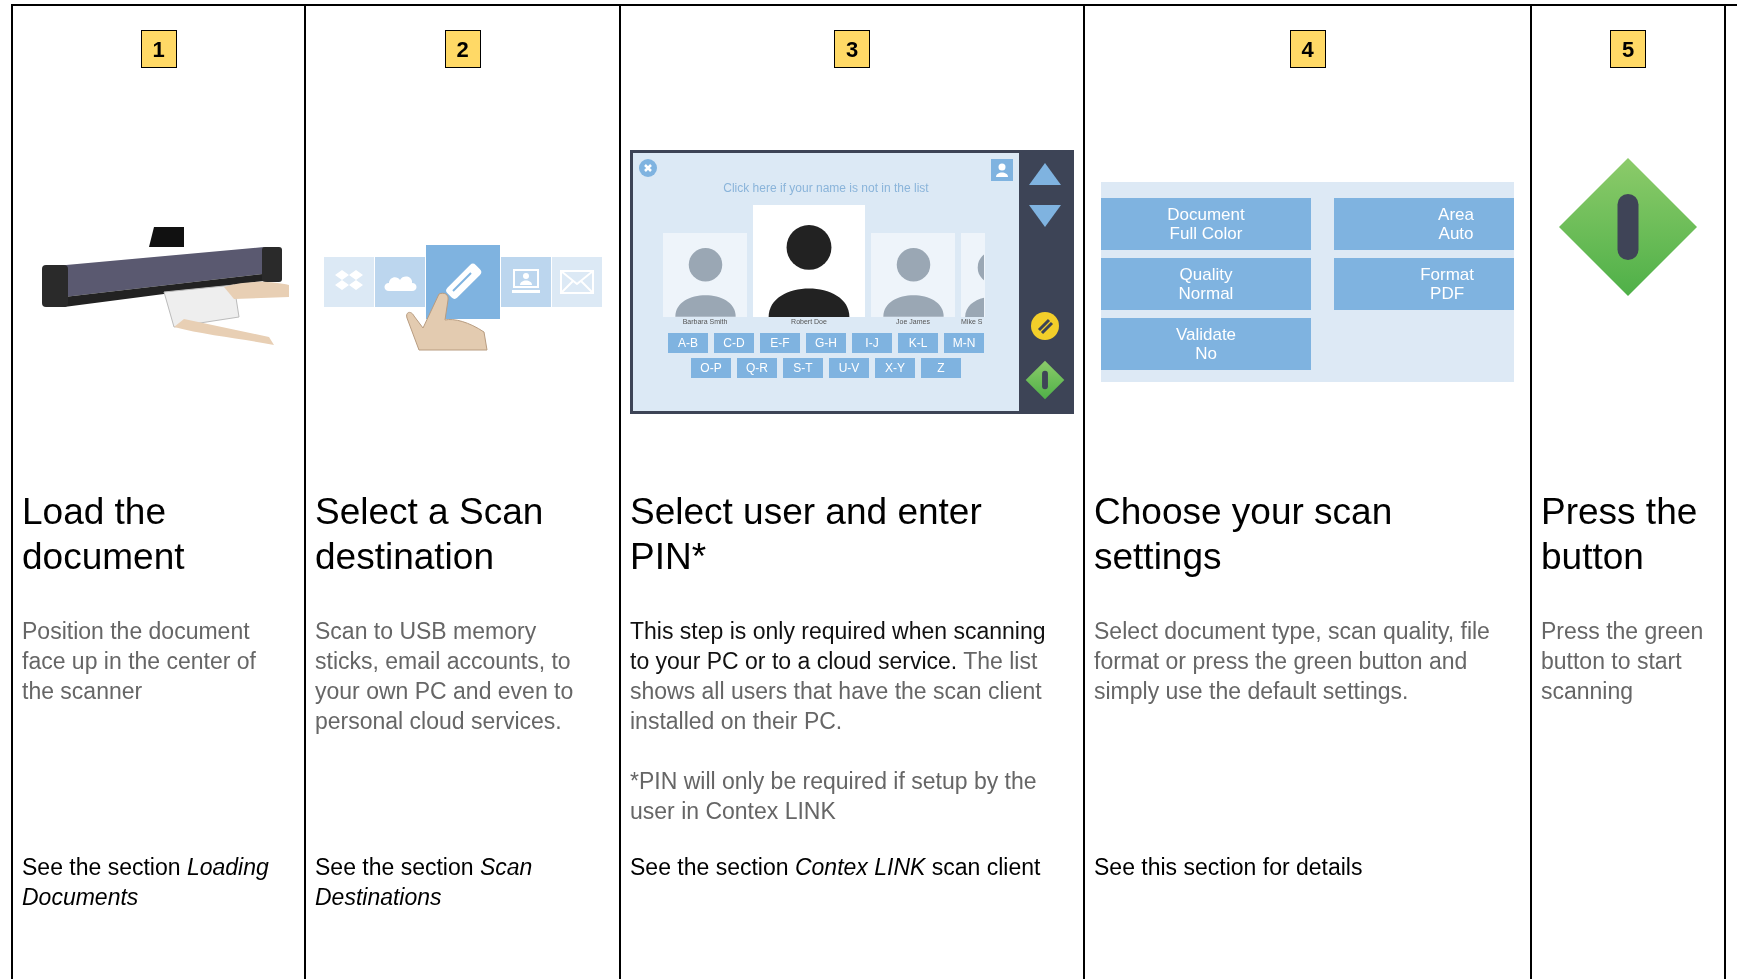  Describe the element at coordinates (1045, 174) in the screenshot. I see `scroll-up-icon` at that location.